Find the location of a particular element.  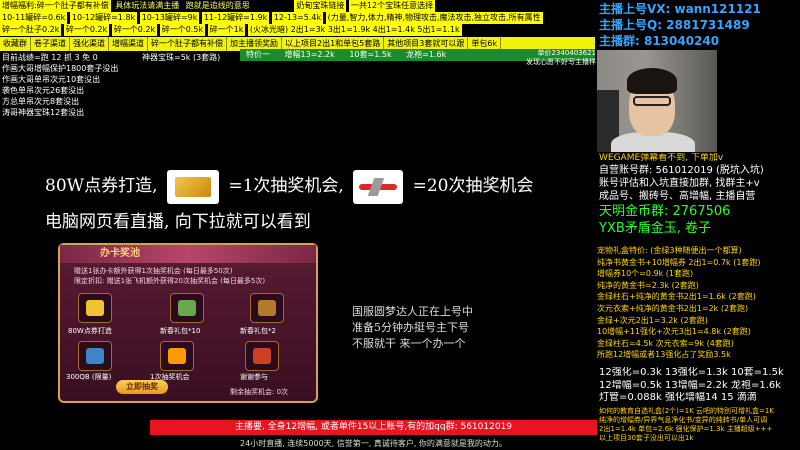

tab-item: 卷子渠道 is located at coordinates (50, 44).